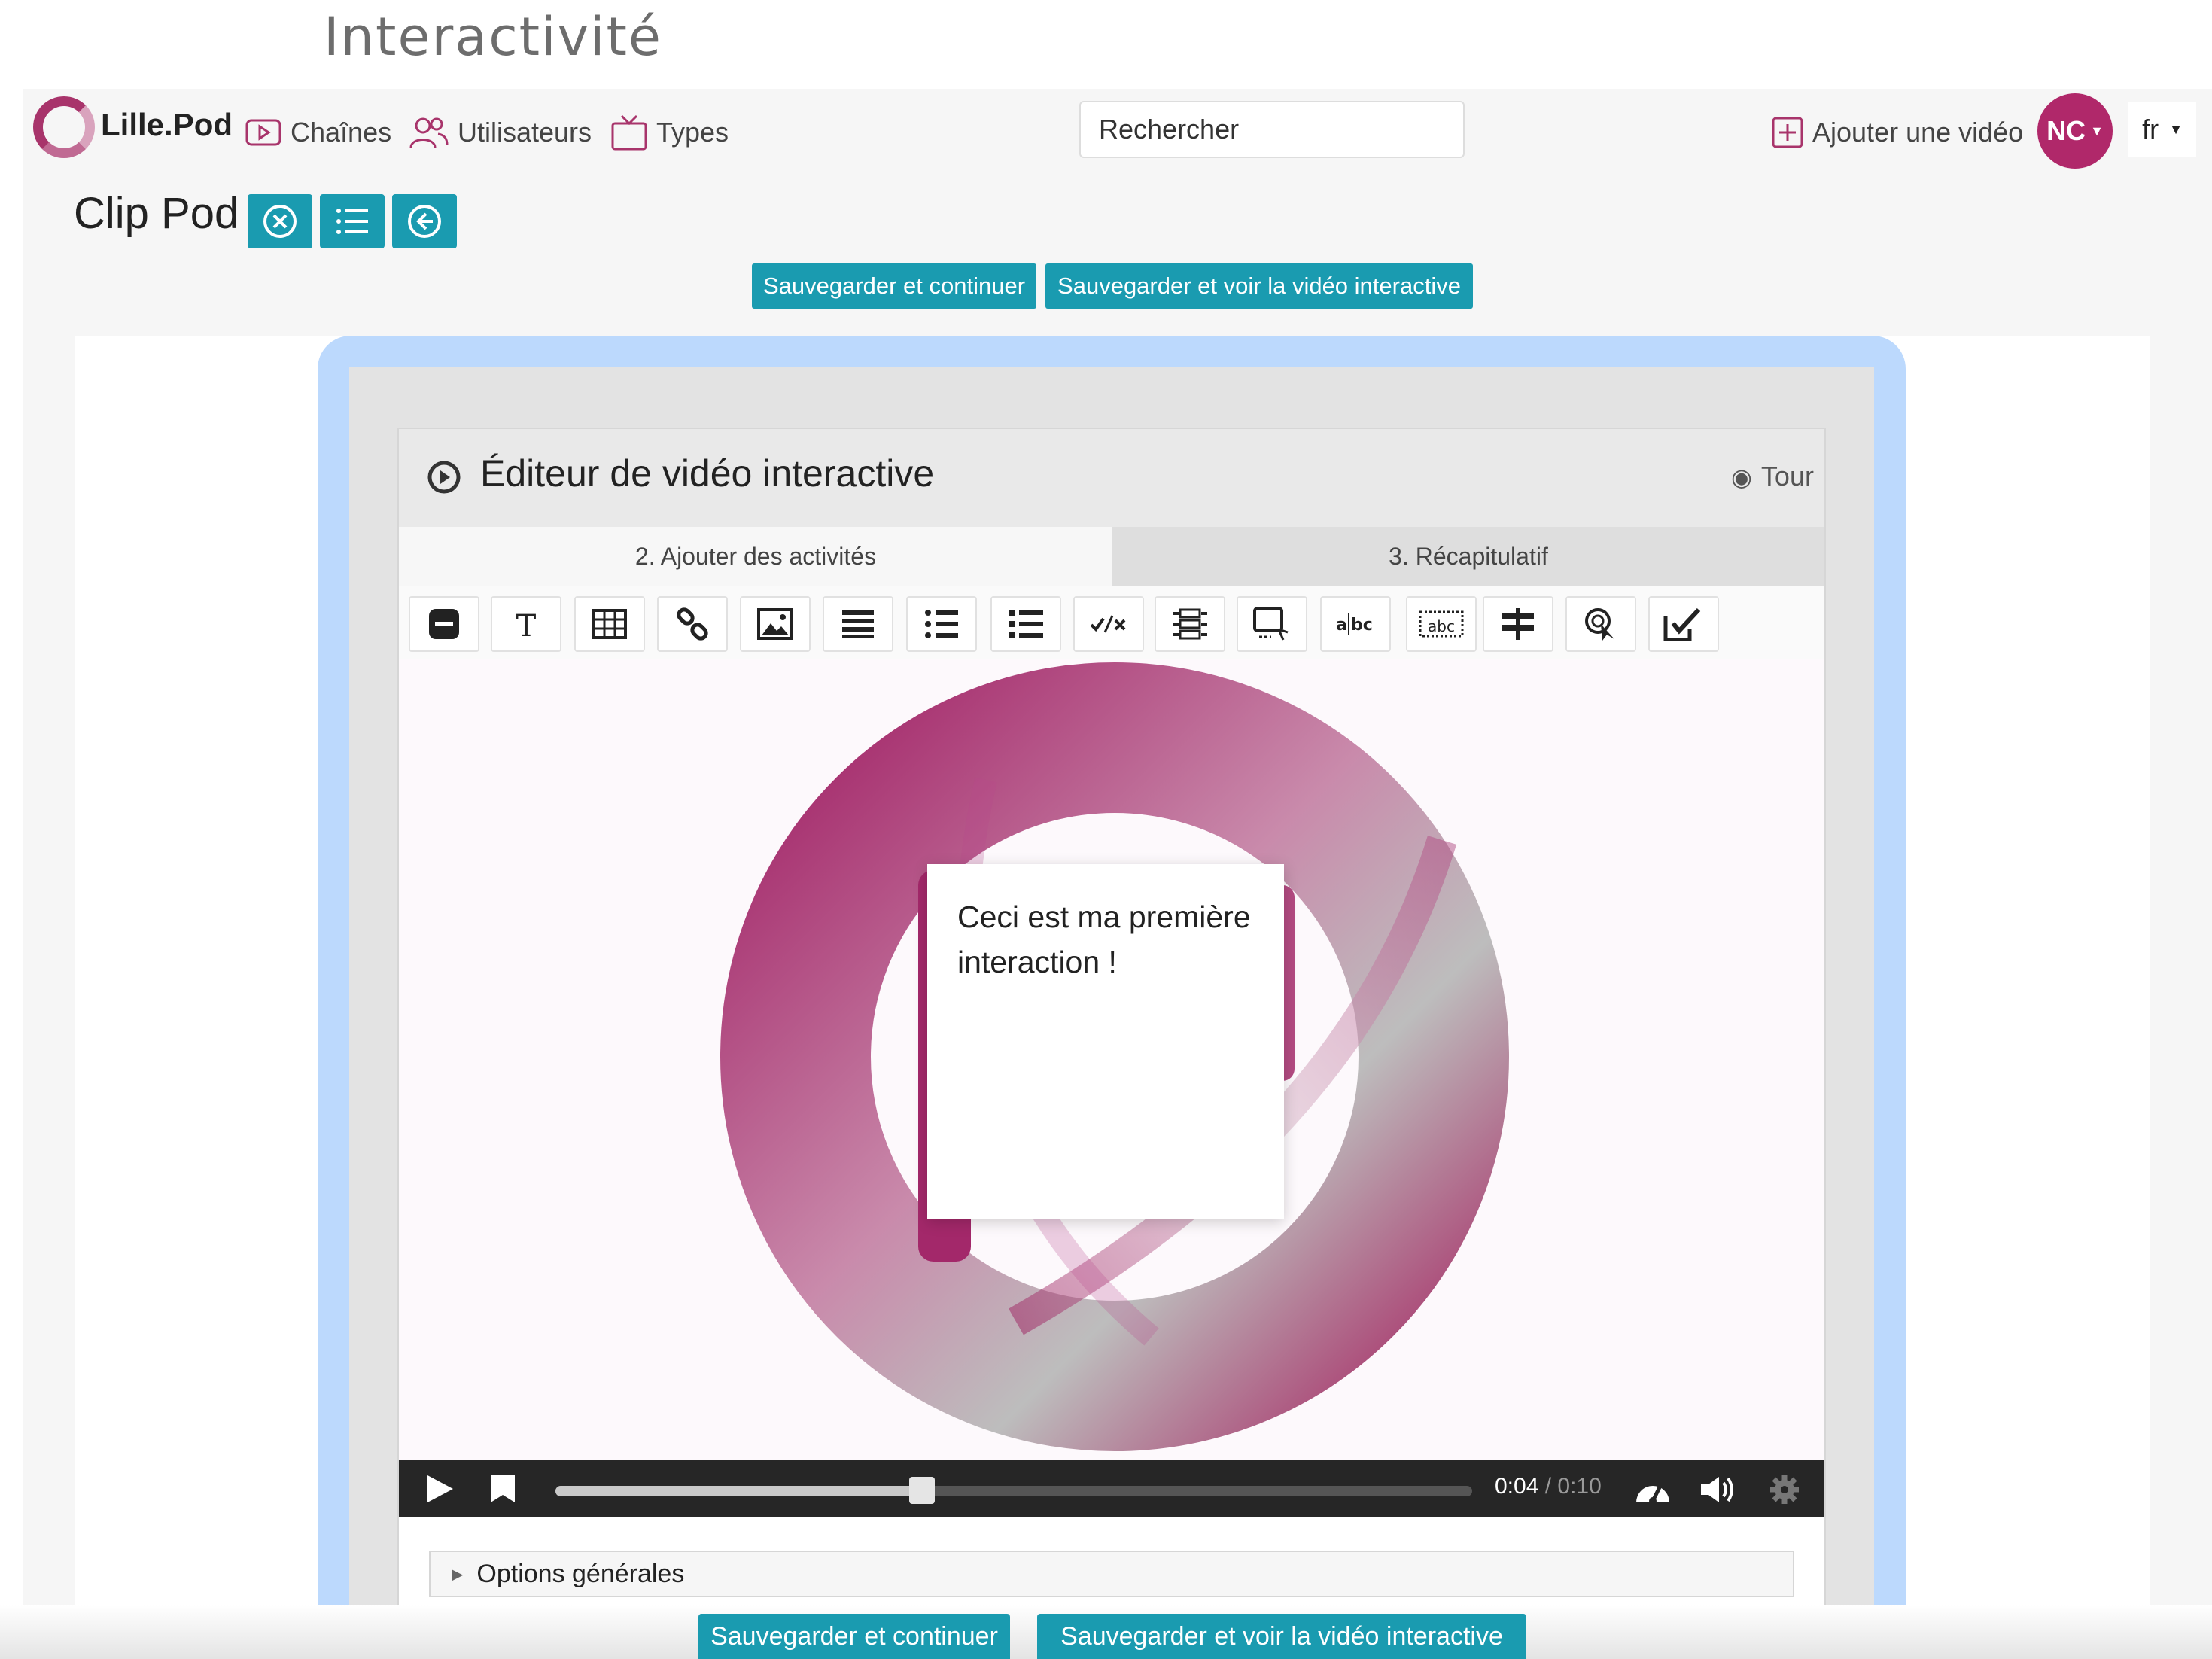 The height and width of the screenshot is (1659, 2212). I want to click on language-value: fr, so click(2150, 129).